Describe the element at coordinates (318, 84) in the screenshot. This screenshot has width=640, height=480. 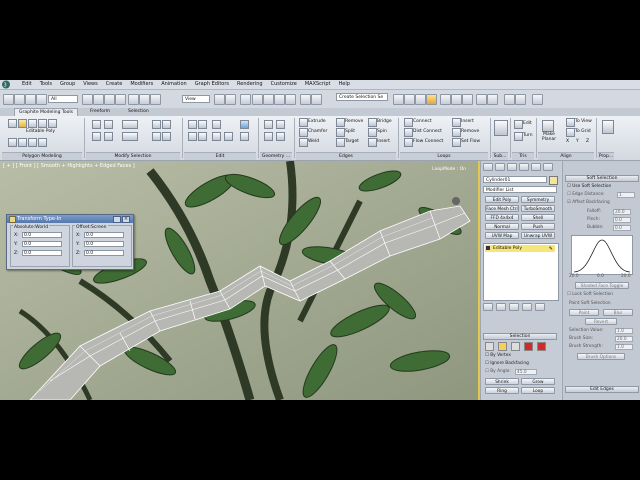
I see `menu-item-maxscript: MAXScript` at that location.